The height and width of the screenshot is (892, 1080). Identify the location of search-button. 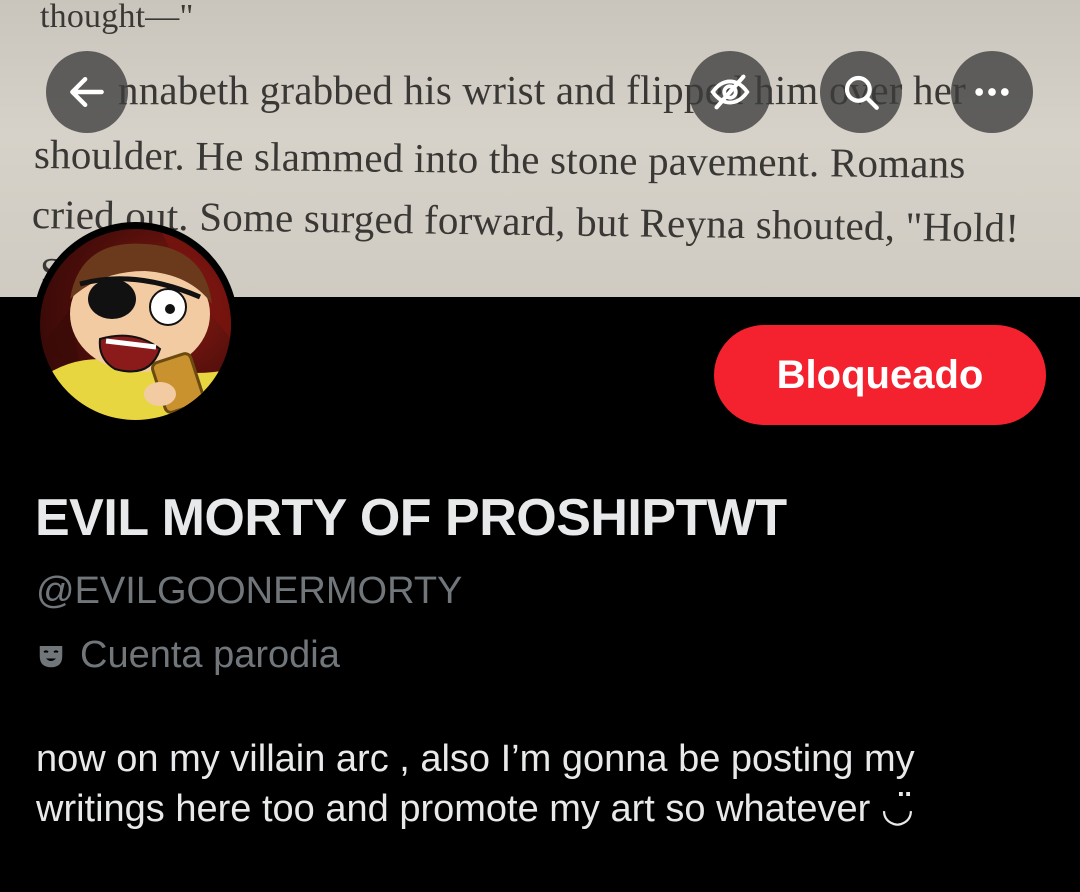
(861, 92).